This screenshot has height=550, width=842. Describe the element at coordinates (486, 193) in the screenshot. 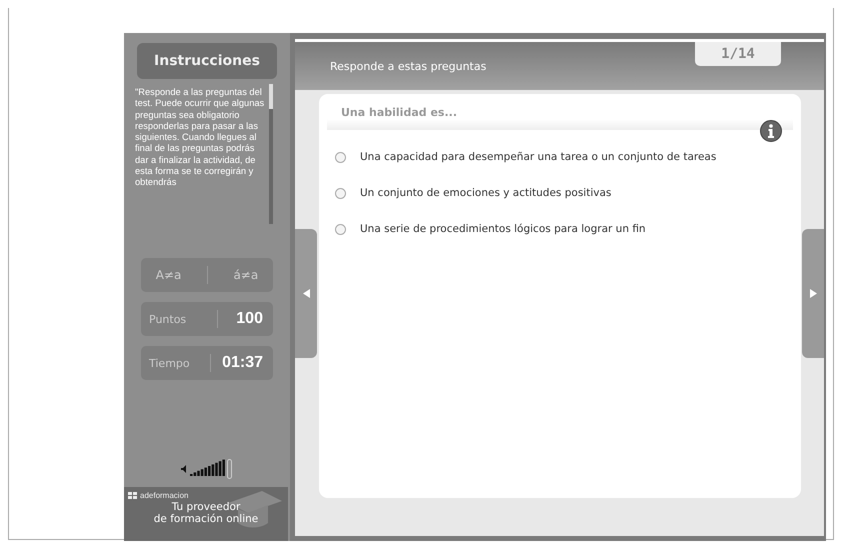

I see `option-text: Un conjunto de emociones y actitudes positivas` at that location.